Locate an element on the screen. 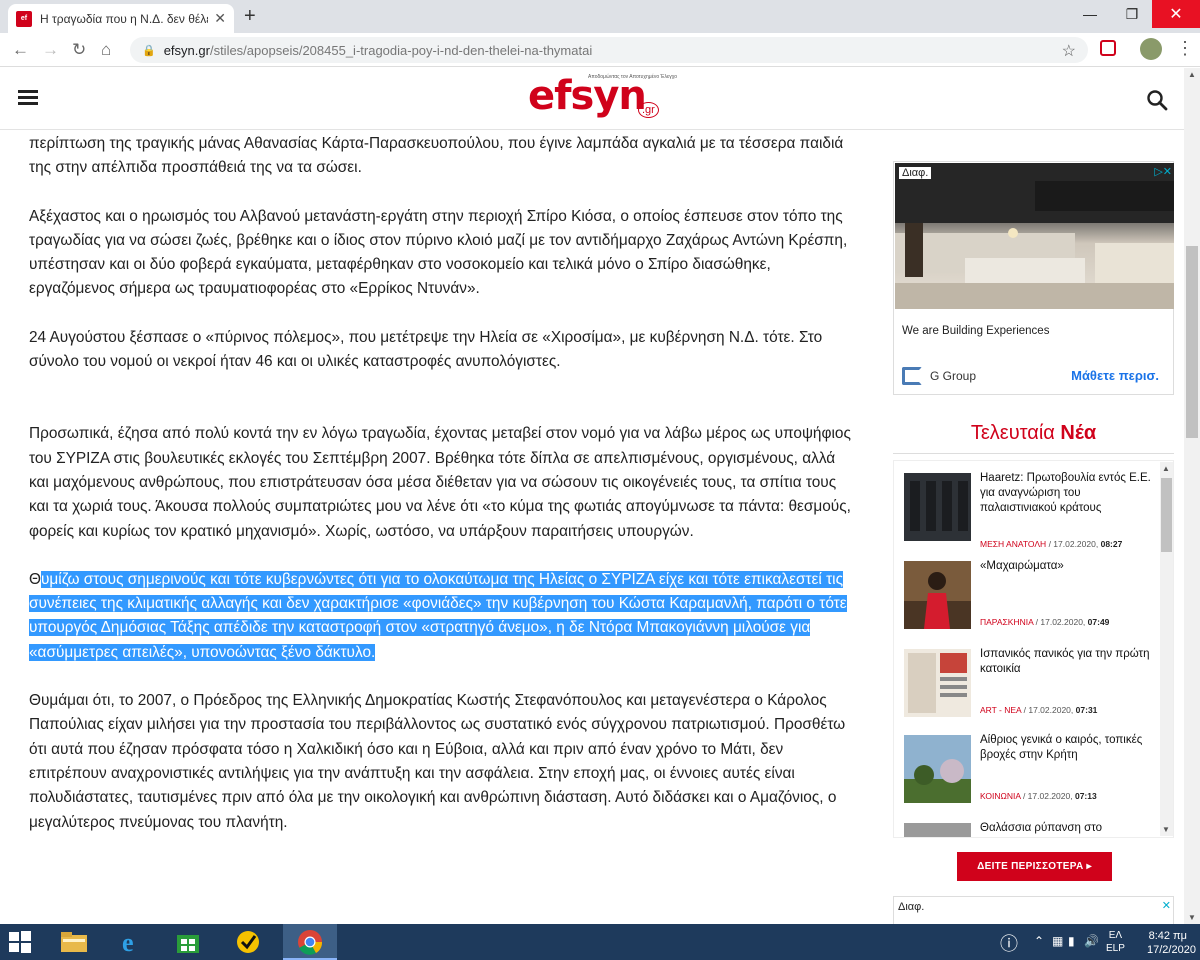 This screenshot has height=960, width=1200. news-meta: ΜΕΣΗ ΑΝΑΤΟΛΗ / 17.02.2020, 08:27 is located at coordinates (1051, 544).